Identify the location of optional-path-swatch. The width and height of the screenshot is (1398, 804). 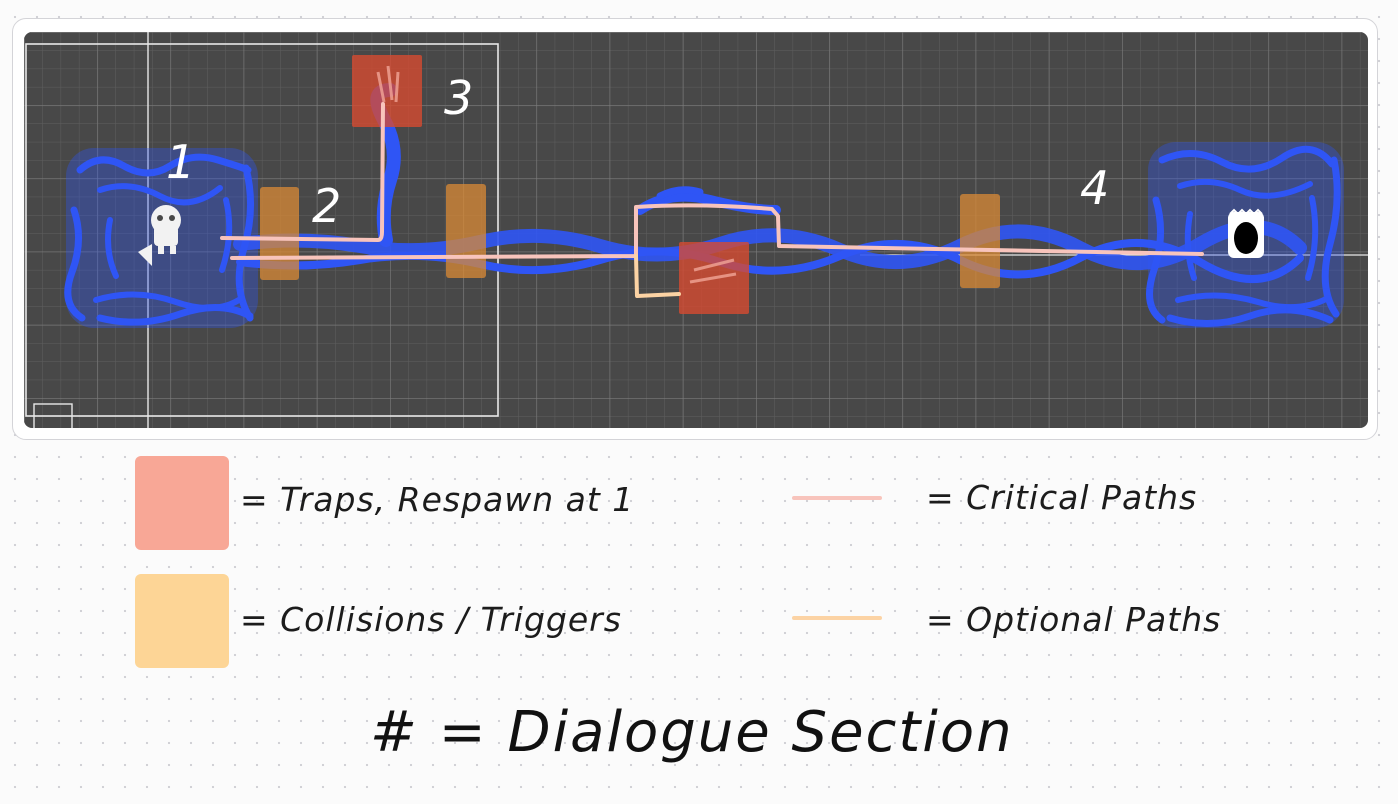
(837, 618).